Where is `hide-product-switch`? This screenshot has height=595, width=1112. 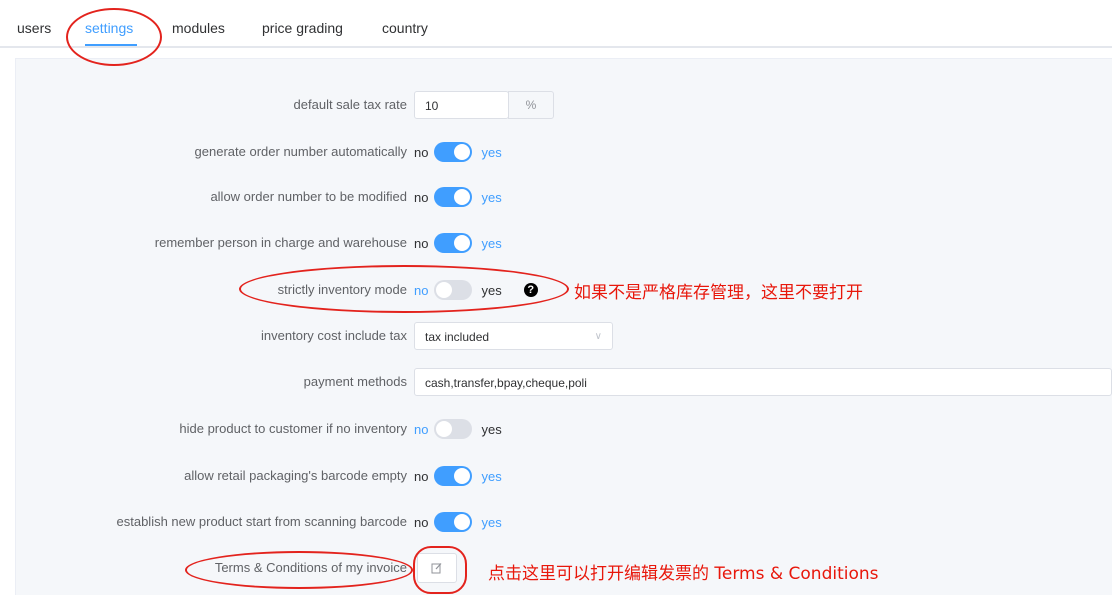 hide-product-switch is located at coordinates (453, 429).